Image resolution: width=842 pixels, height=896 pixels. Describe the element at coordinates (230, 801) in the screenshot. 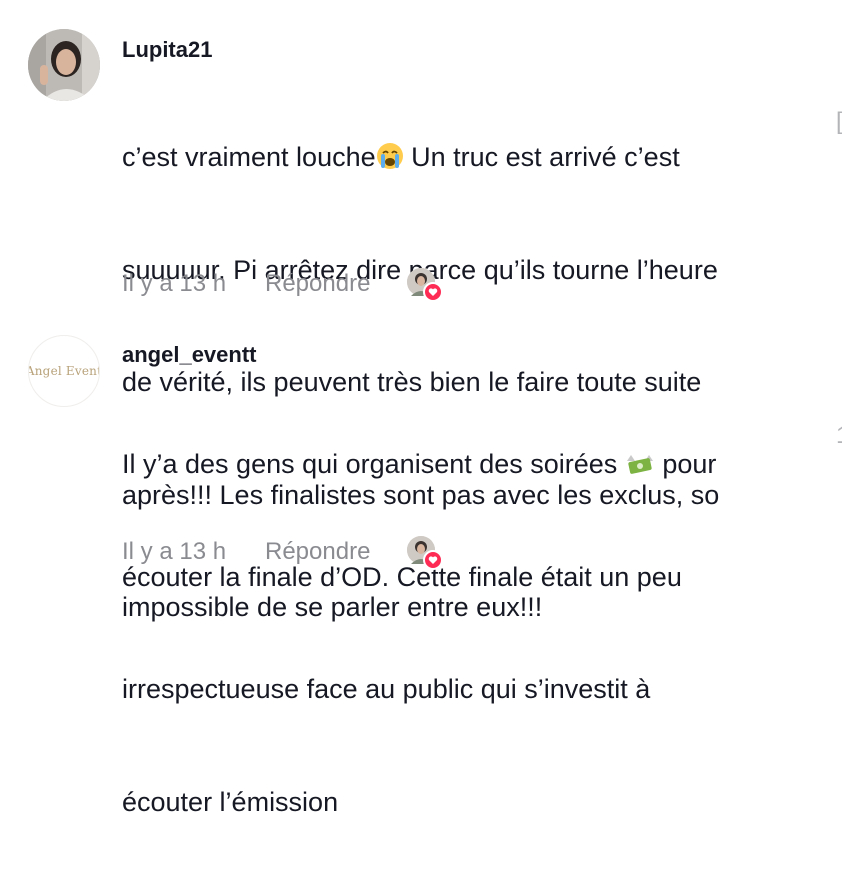

I see `comment-line: écouter l’émission` at that location.